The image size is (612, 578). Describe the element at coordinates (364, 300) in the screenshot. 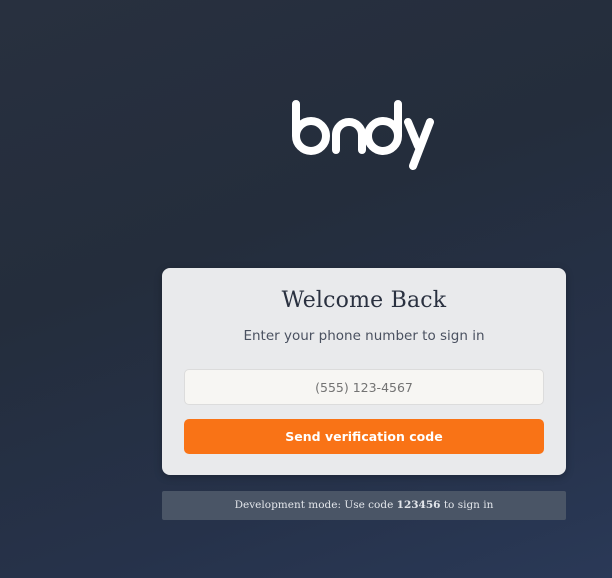

I see `card-title: Welcome Back` at that location.